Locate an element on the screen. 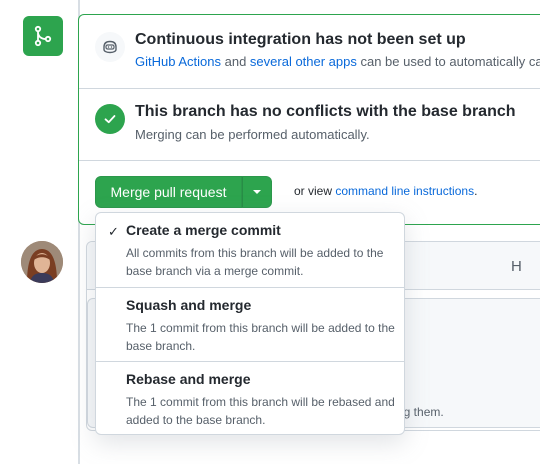 The width and height of the screenshot is (540, 464). merge-option-title: Rebase and merge is located at coordinates (188, 379).